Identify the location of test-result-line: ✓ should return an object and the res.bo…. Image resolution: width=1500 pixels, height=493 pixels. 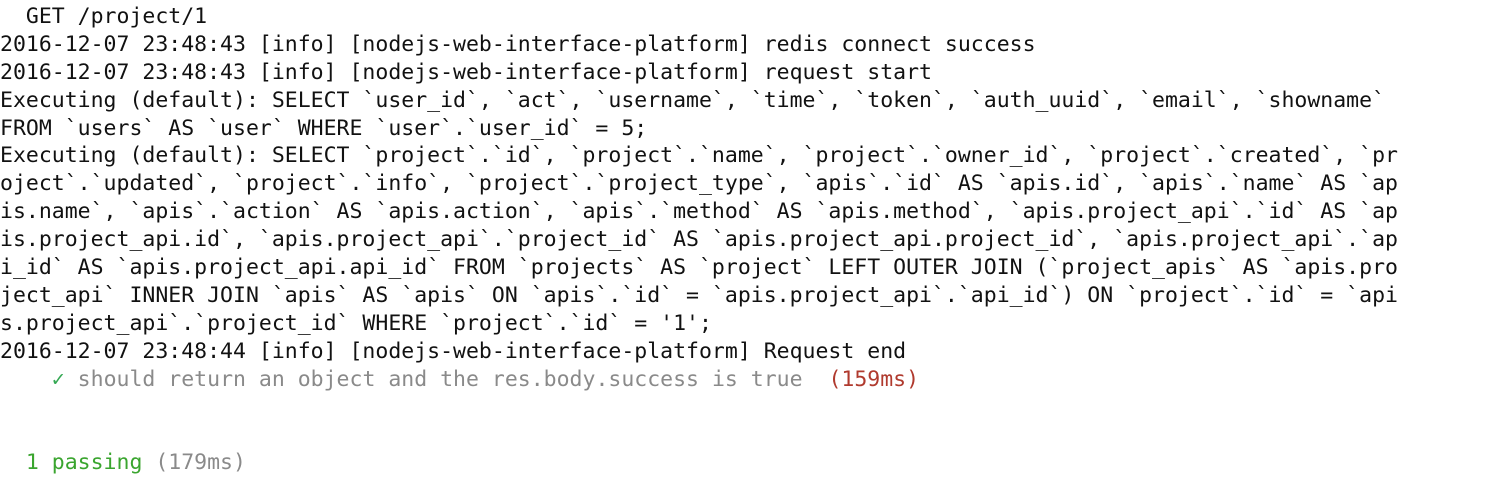
(750, 380).